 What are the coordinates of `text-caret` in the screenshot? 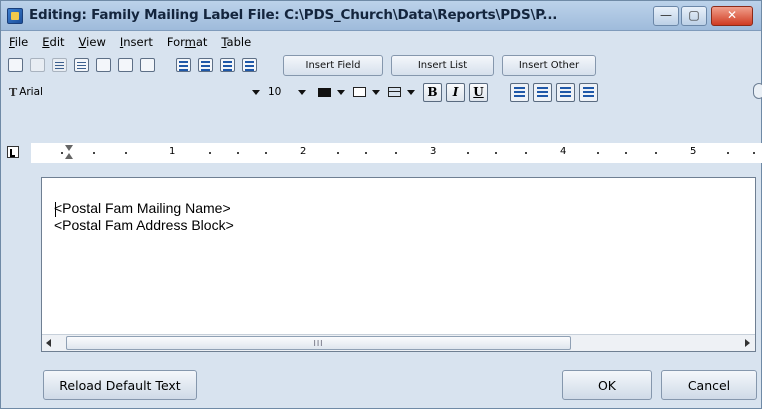 It's located at (55, 209).